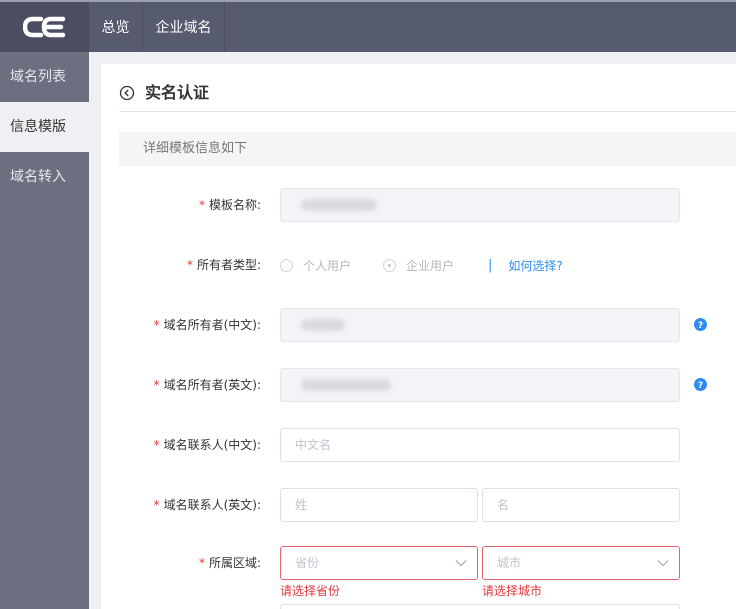 Image resolution: width=736 pixels, height=609 pixels. What do you see at coordinates (207, 445) in the screenshot?
I see `contact-cn-label: * 域名联系人(中文):` at bounding box center [207, 445].